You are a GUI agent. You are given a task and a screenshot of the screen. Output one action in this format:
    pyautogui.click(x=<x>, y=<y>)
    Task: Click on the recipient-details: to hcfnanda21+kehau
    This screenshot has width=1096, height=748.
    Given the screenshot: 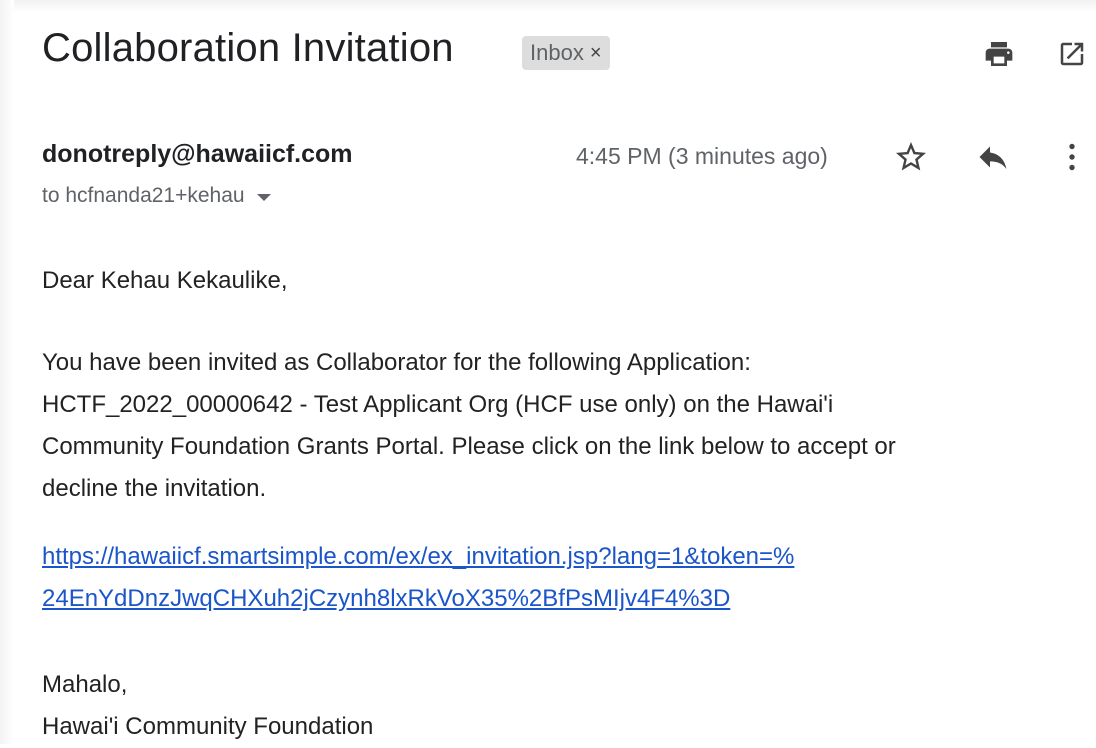 What is the action you would take?
    pyautogui.click(x=156, y=196)
    